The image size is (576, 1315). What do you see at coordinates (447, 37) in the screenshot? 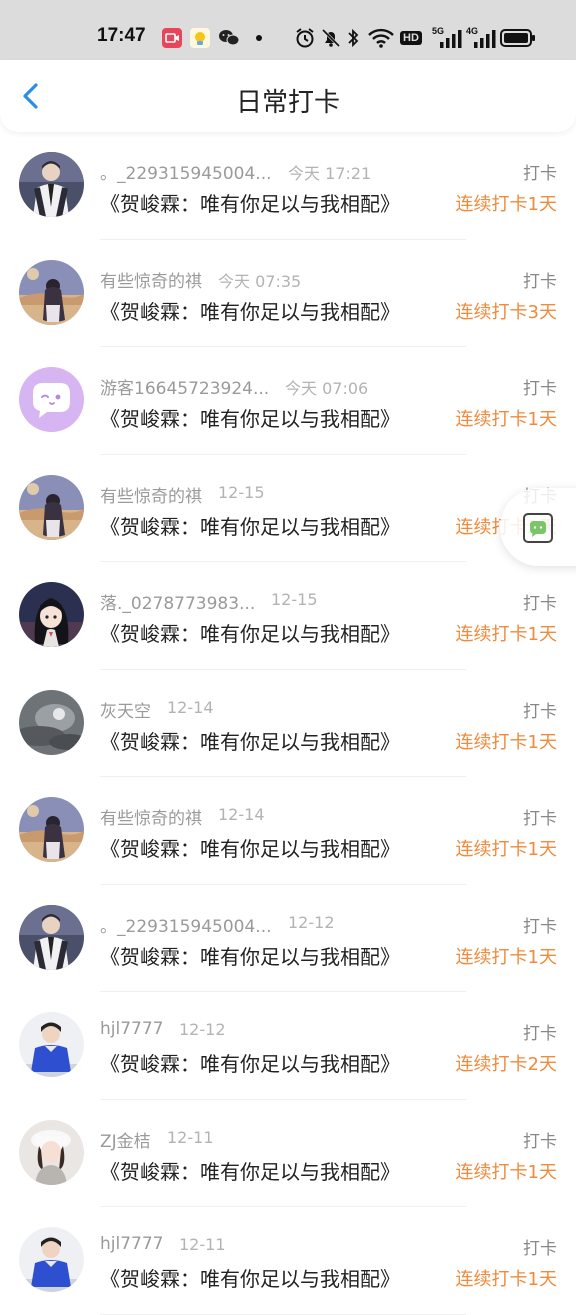
I see `signal-5g-icon: 5G` at bounding box center [447, 37].